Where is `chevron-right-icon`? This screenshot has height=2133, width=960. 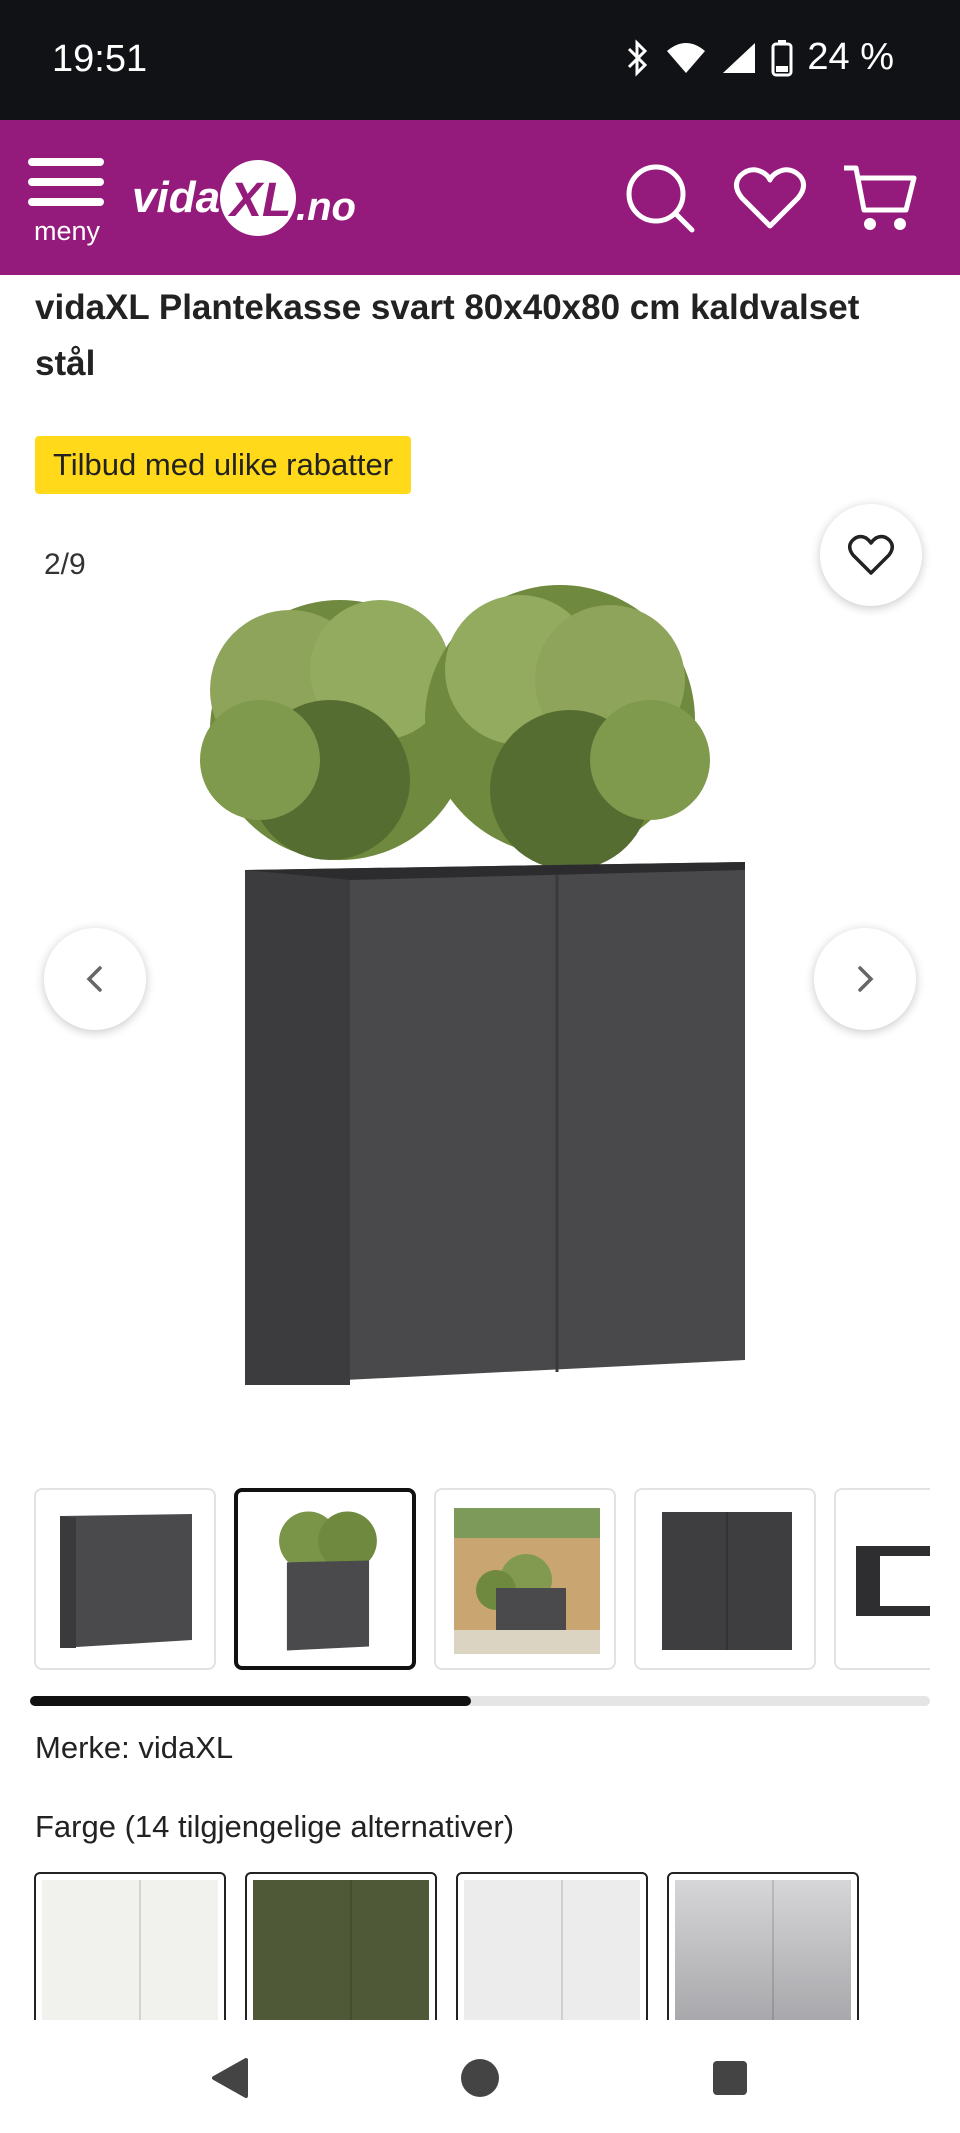 chevron-right-icon is located at coordinates (866, 979).